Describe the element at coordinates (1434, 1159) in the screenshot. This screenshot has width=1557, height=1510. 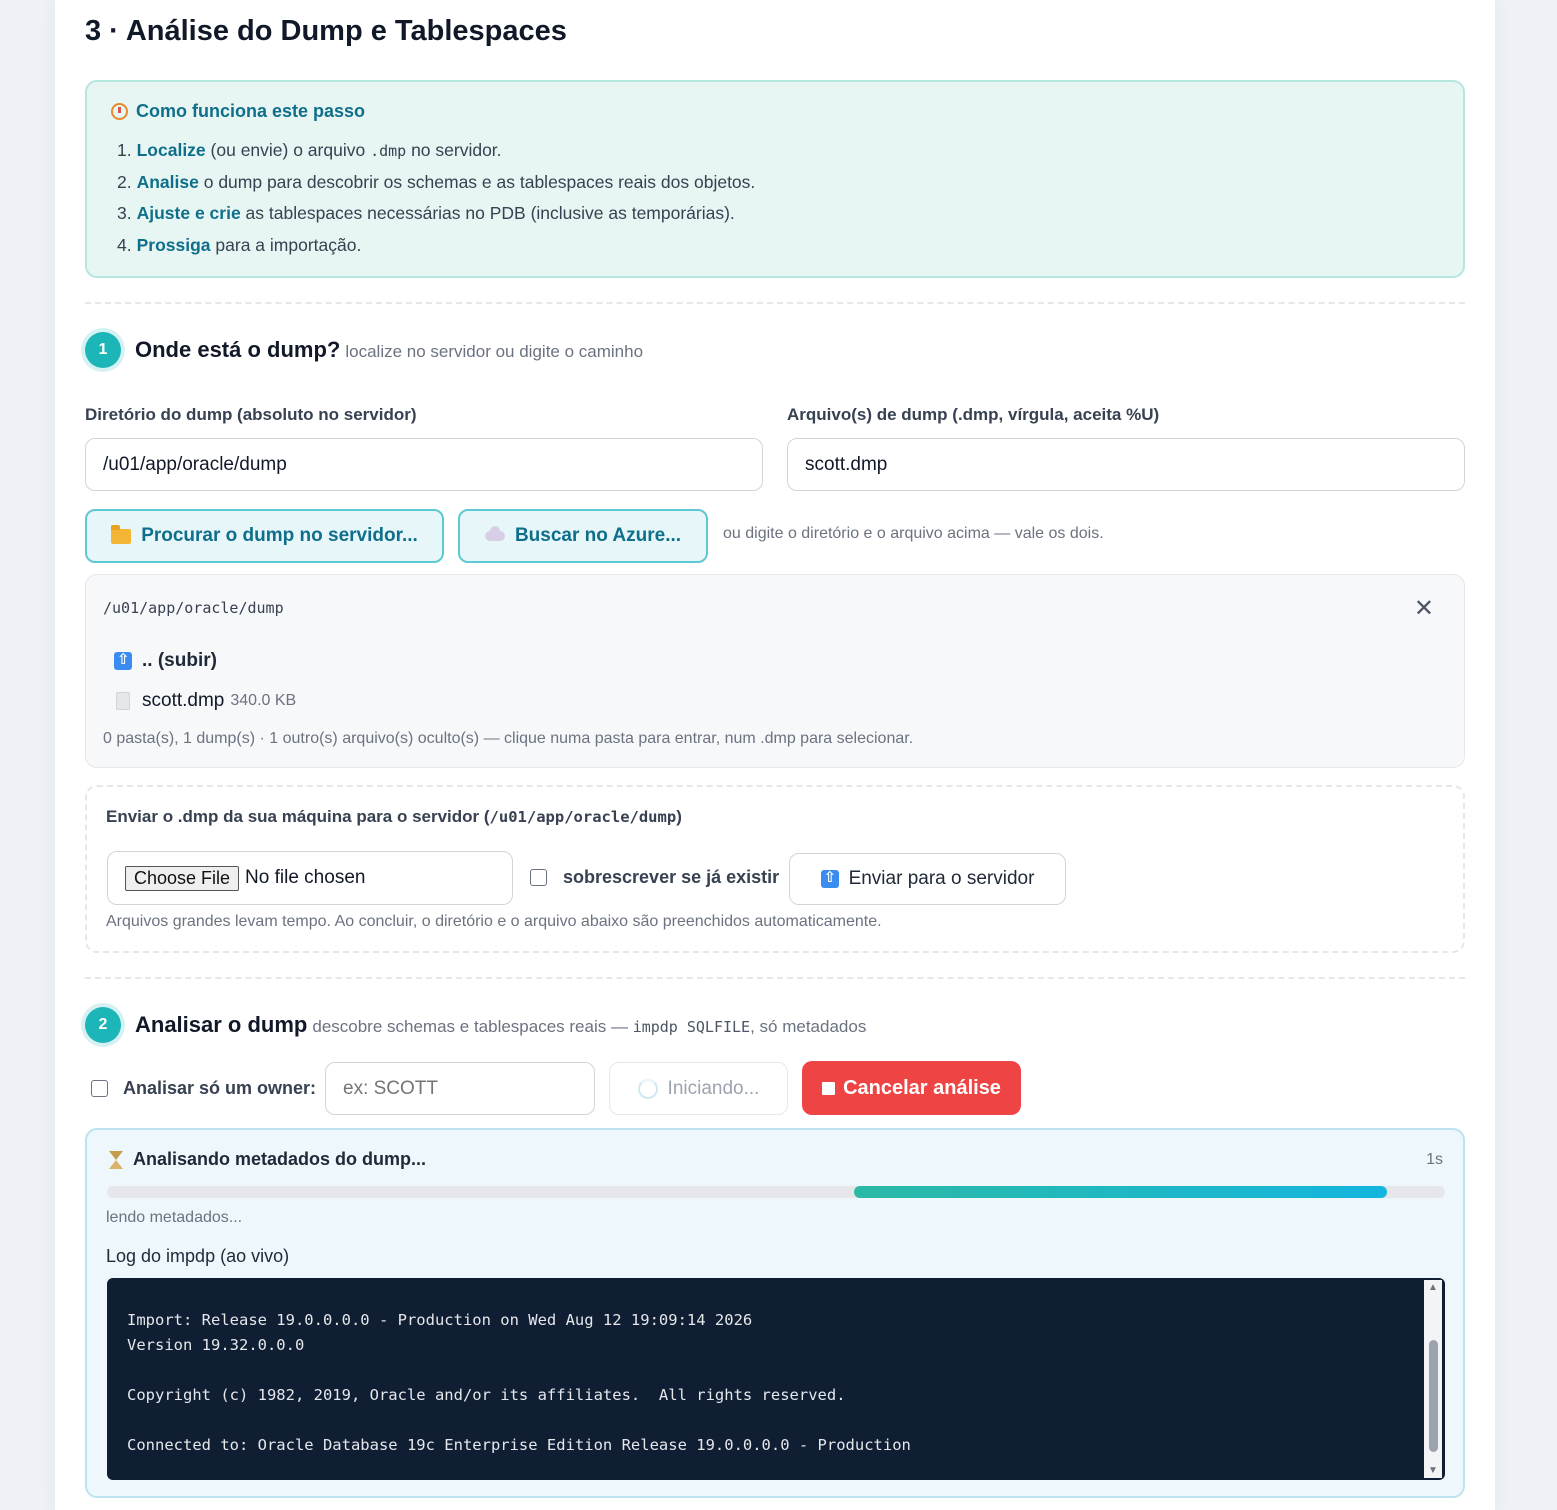
I see `elapsed-time: 1s` at that location.